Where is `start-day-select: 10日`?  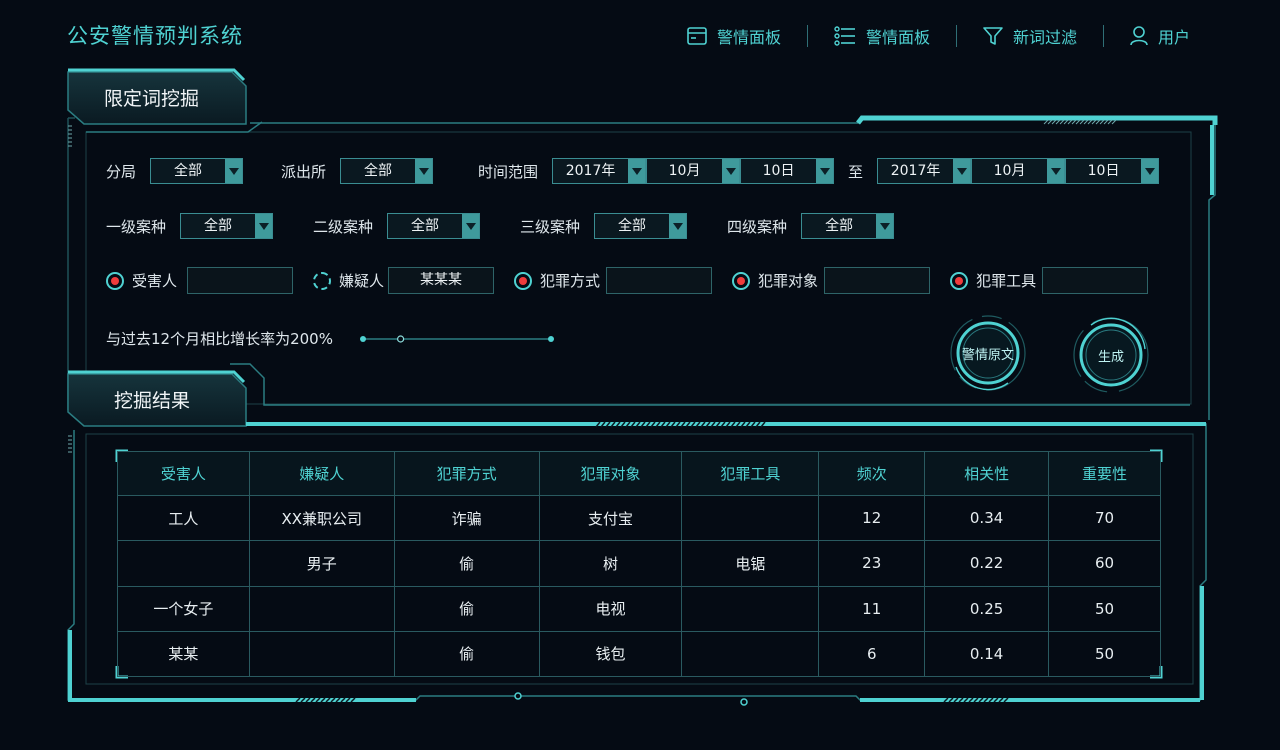
start-day-select: 10日 is located at coordinates (787, 171).